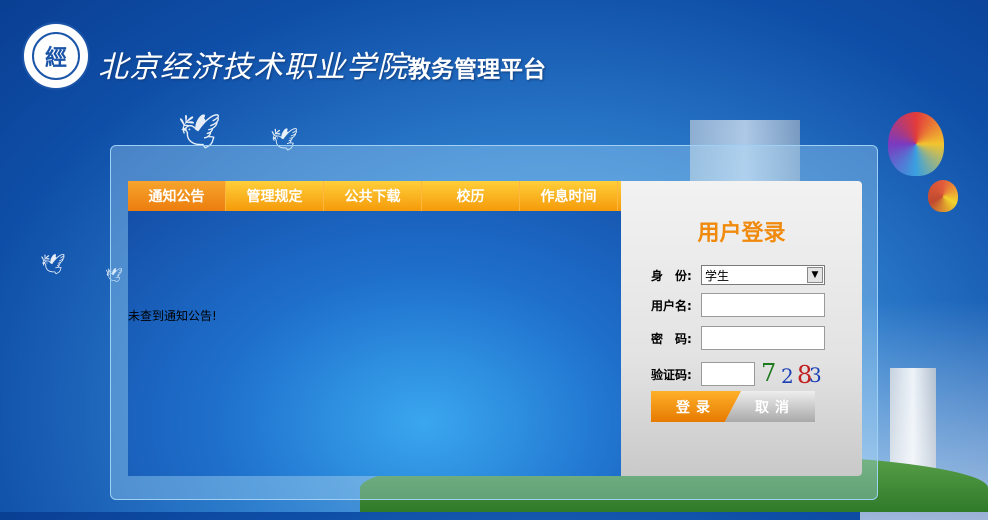 This screenshot has width=988, height=520. What do you see at coordinates (787, 376) in the screenshot?
I see `captcha-char: 2` at bounding box center [787, 376].